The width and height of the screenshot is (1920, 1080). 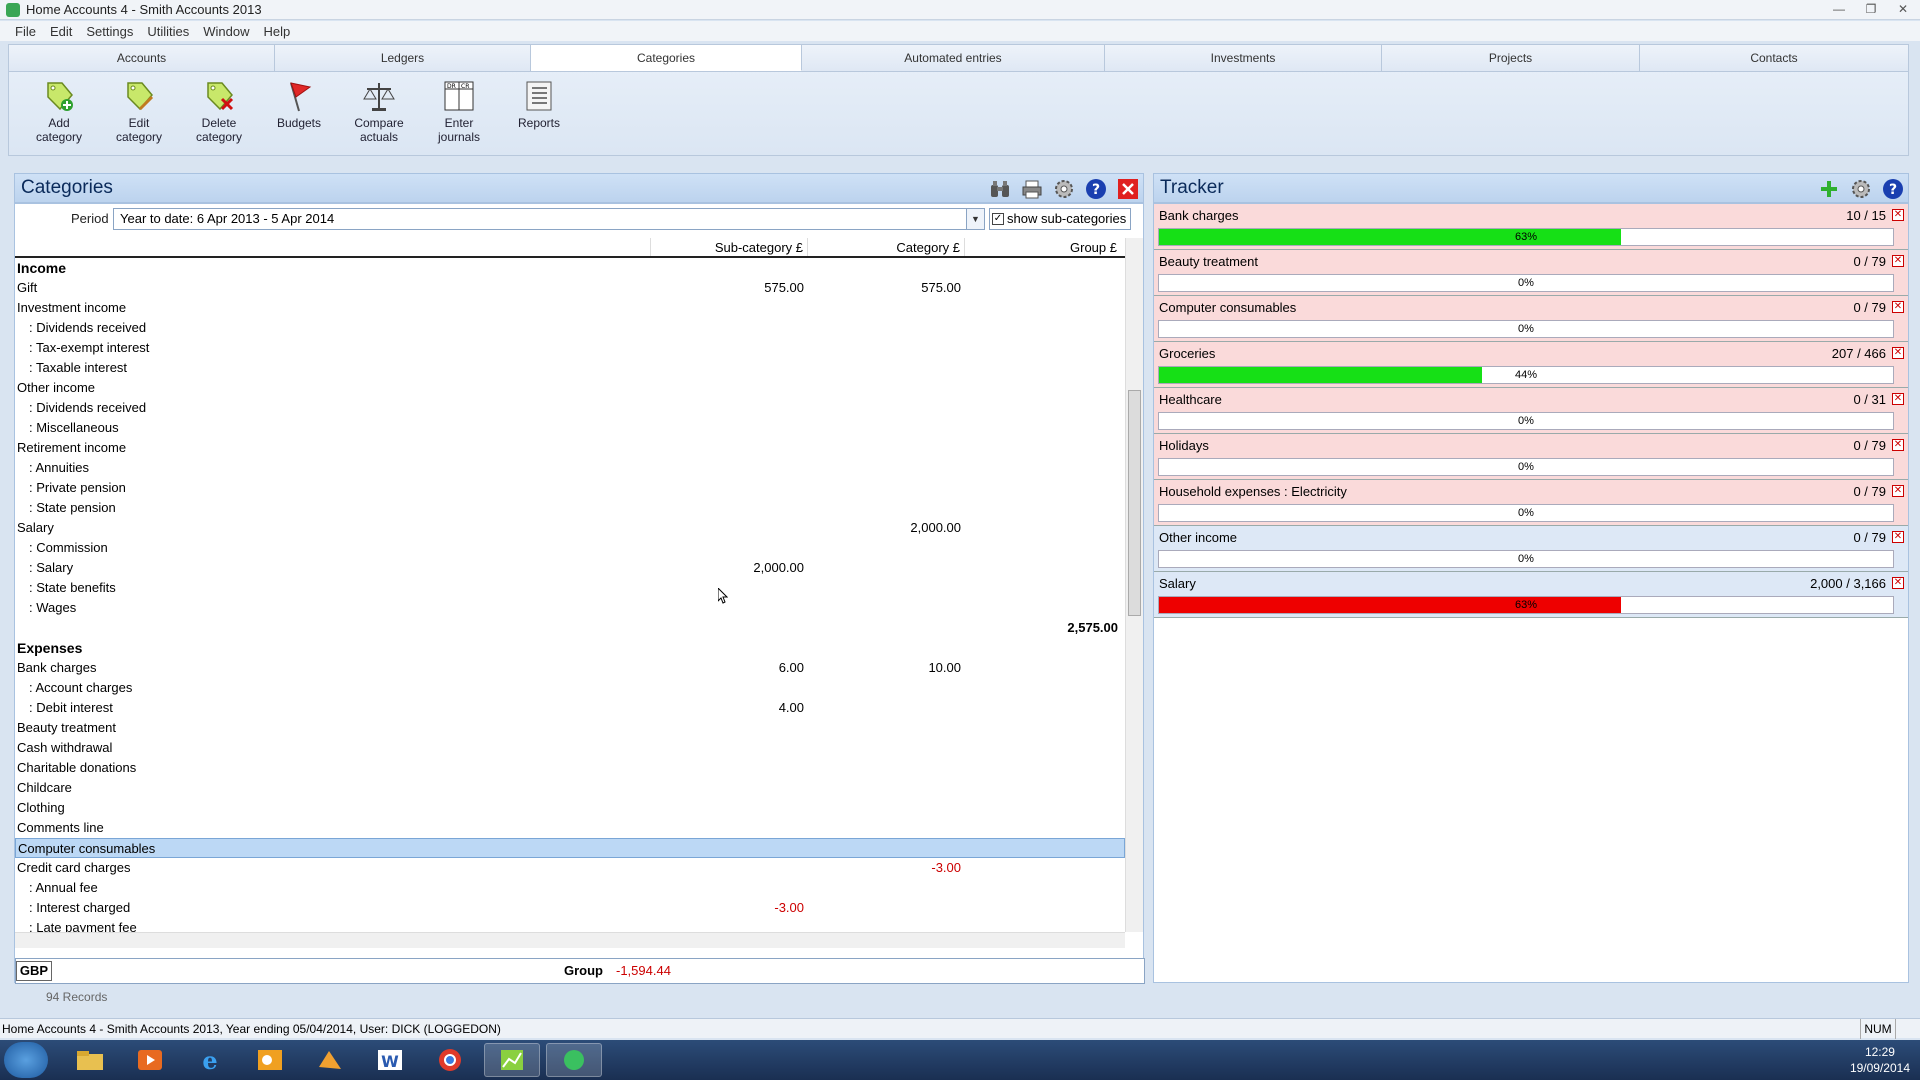 What do you see at coordinates (1134, 503) in the screenshot?
I see `scrollbar-thumb` at bounding box center [1134, 503].